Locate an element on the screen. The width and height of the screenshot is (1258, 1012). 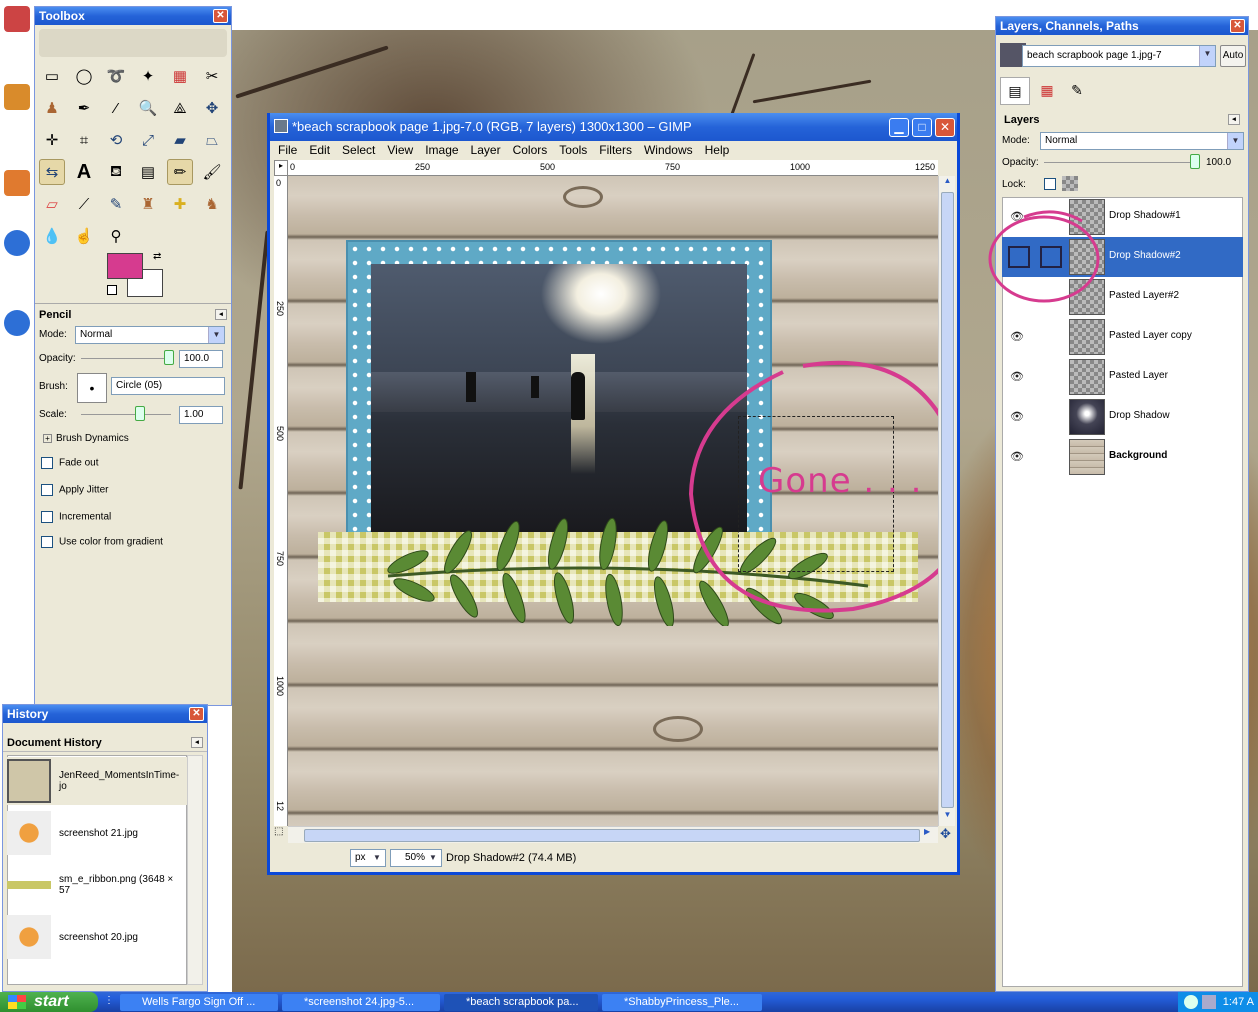
lock-pixels-checkbox is located at coordinates (1050, 184).